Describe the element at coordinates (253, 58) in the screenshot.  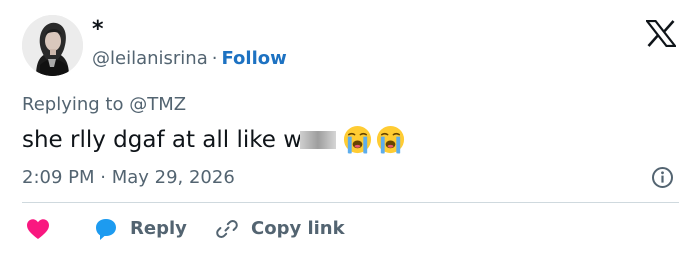
I see `follow-button: Follow` at that location.